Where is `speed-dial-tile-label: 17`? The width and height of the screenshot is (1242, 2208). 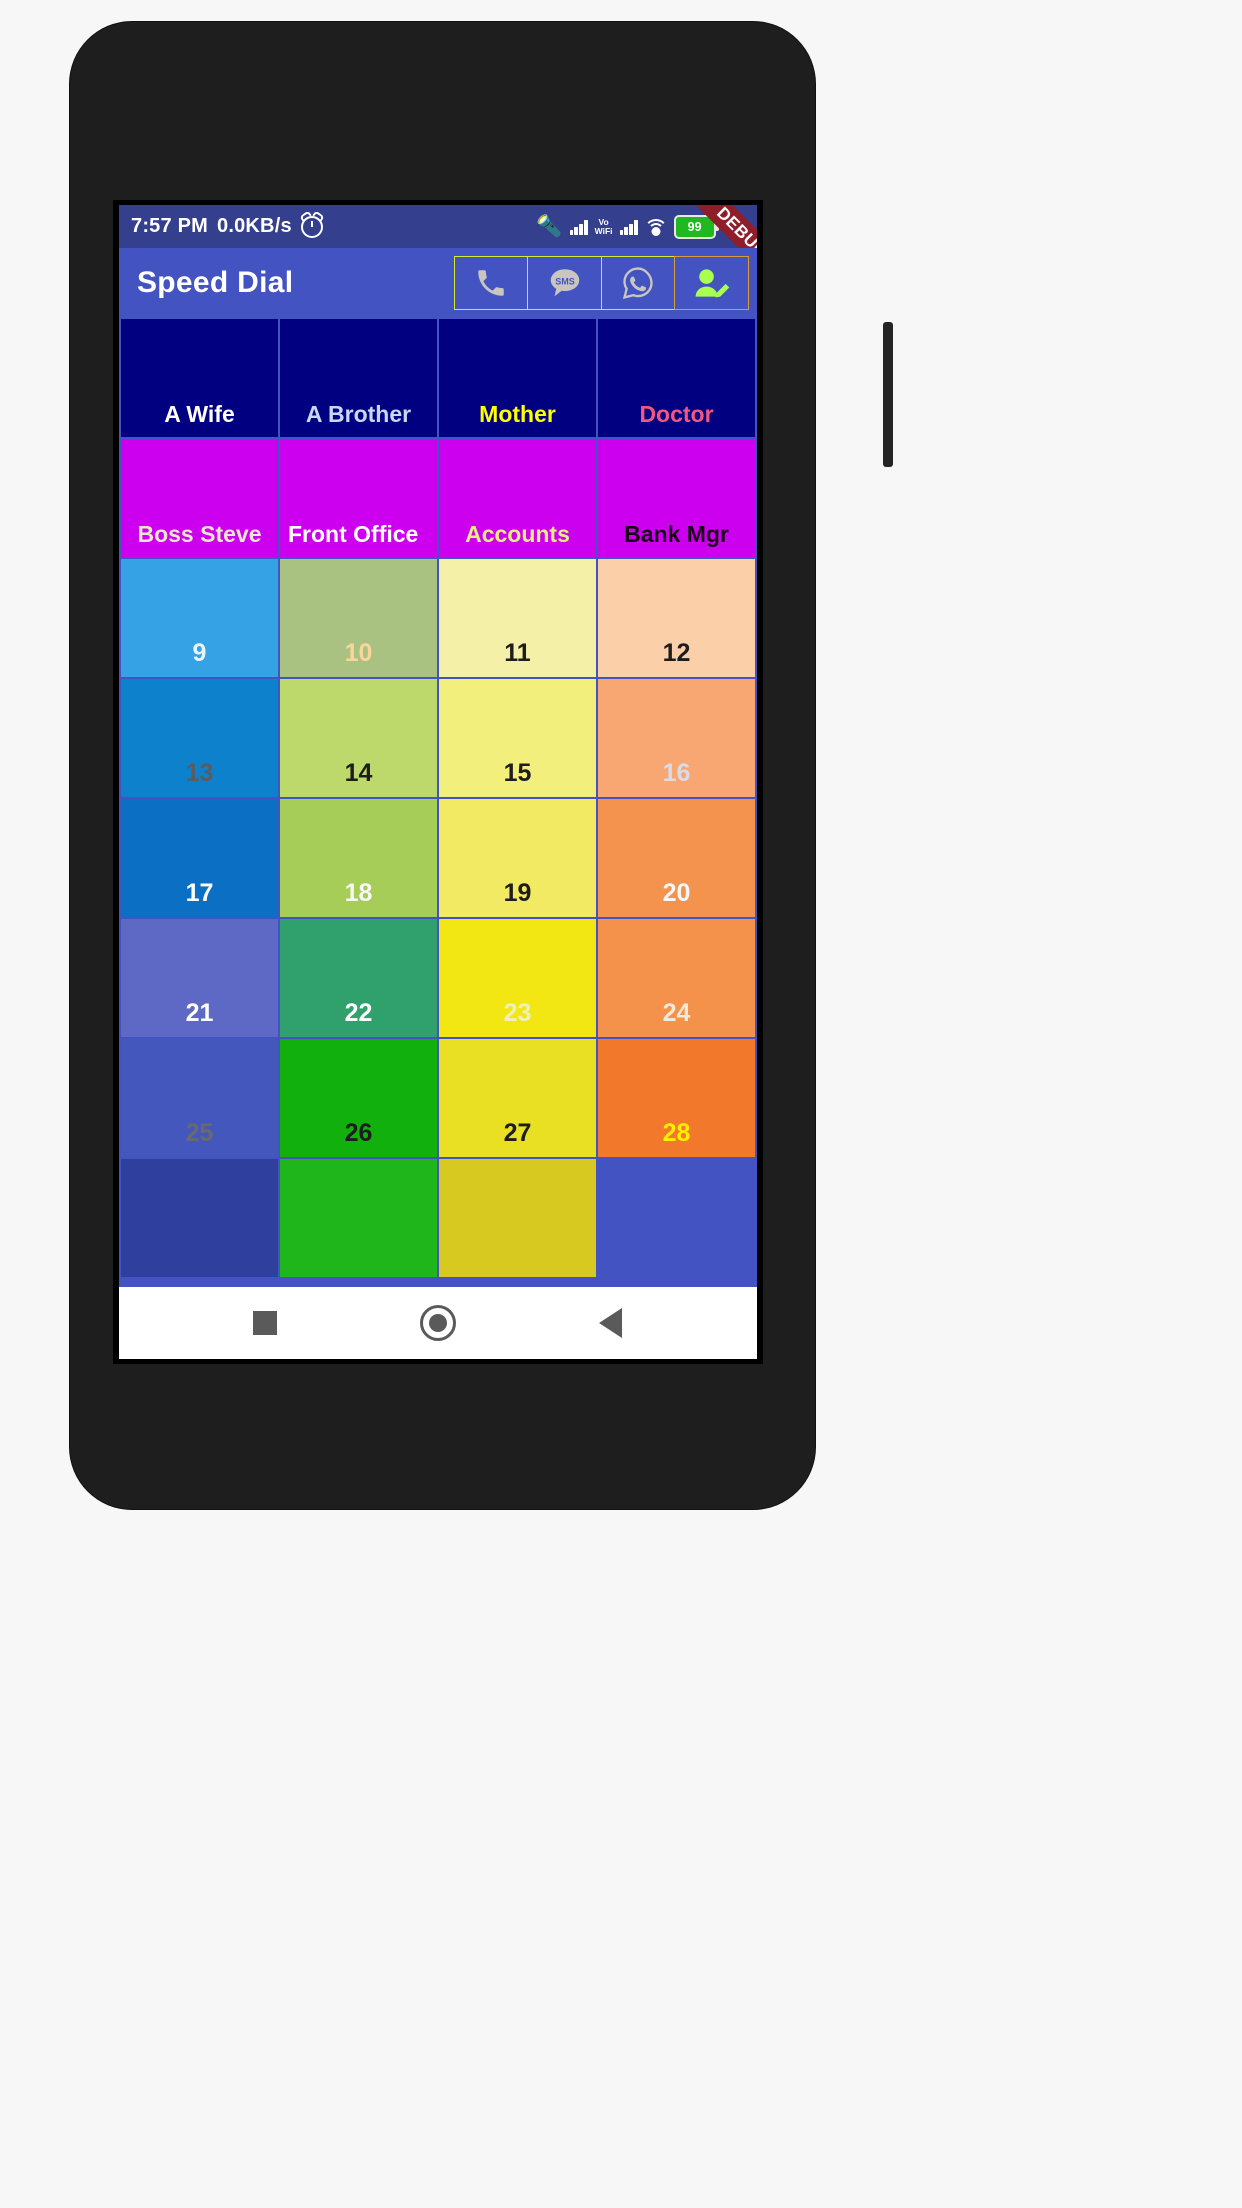 speed-dial-tile-label: 17 is located at coordinates (199, 893).